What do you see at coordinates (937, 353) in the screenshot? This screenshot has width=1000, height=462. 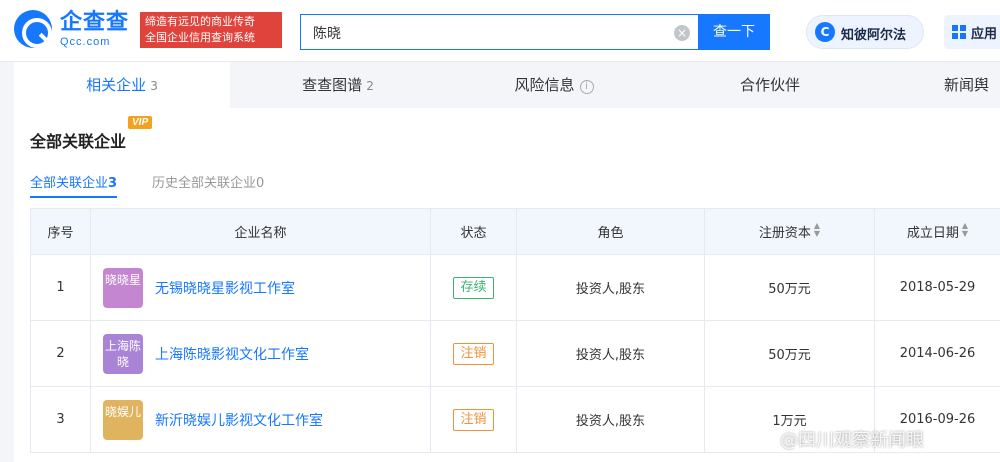 I see `date-cell: 2014-06-26` at bounding box center [937, 353].